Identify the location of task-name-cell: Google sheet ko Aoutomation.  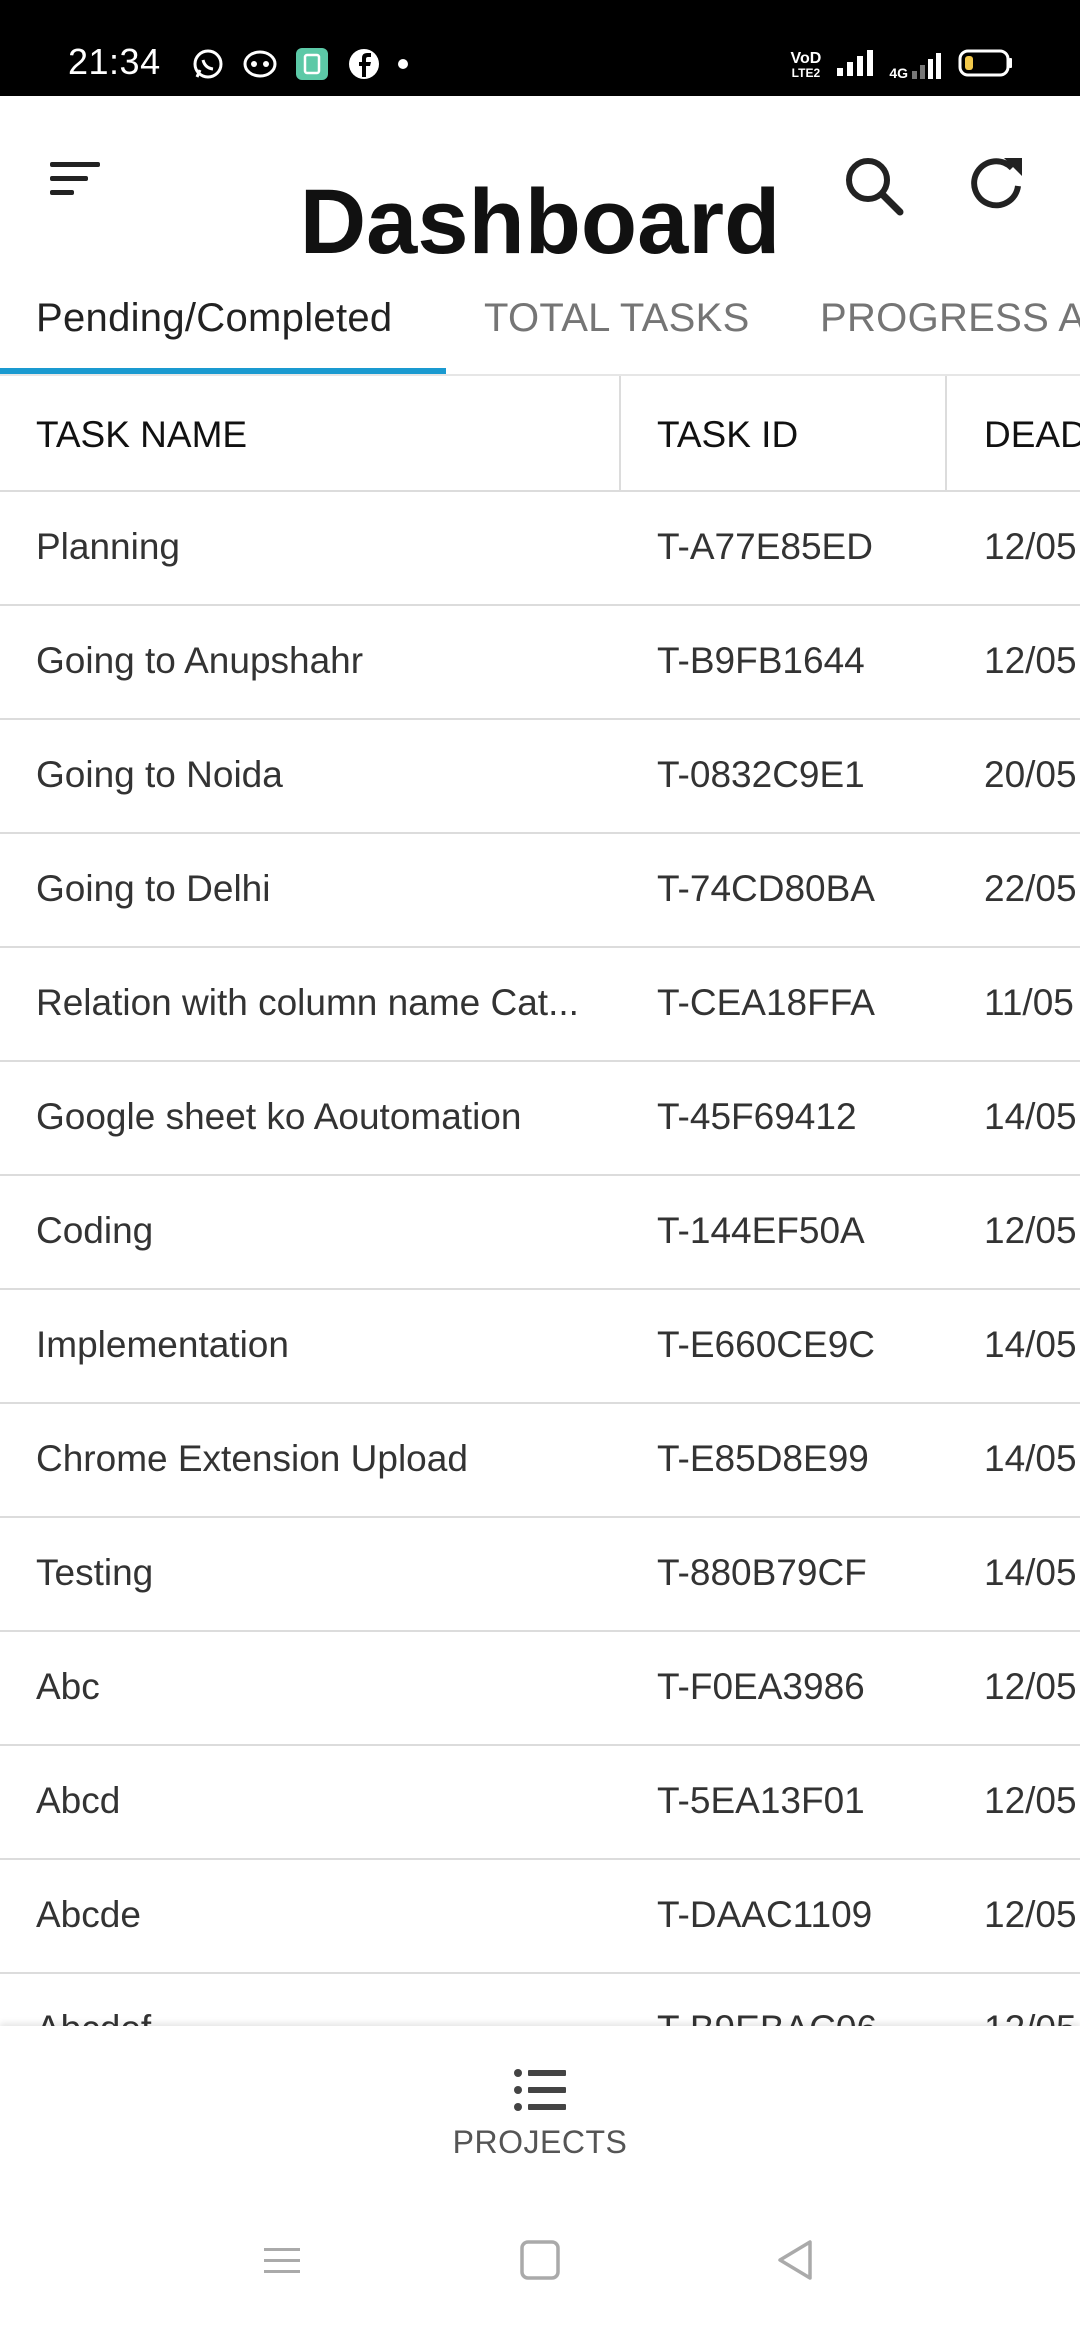
(279, 1116).